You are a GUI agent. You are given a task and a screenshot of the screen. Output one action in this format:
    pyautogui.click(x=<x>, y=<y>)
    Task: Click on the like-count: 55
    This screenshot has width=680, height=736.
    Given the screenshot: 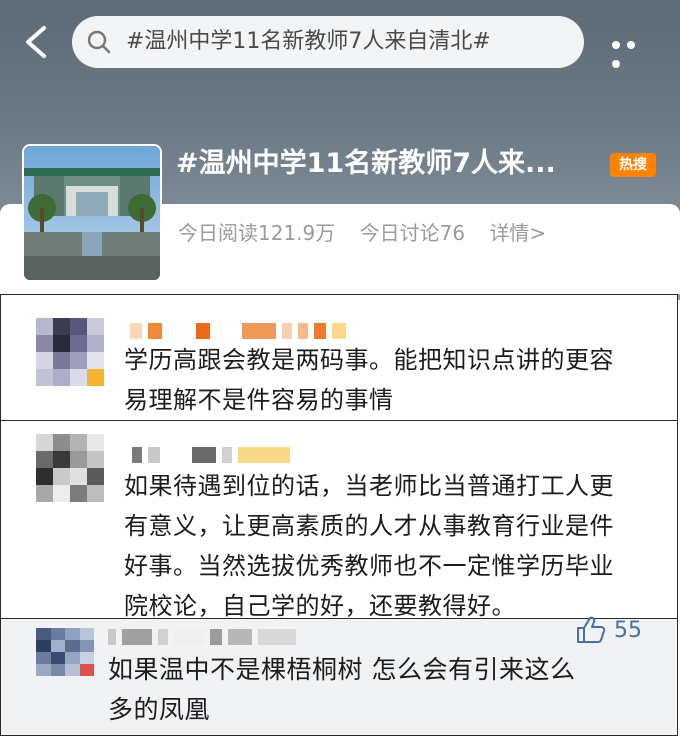 What is the action you would take?
    pyautogui.click(x=628, y=630)
    